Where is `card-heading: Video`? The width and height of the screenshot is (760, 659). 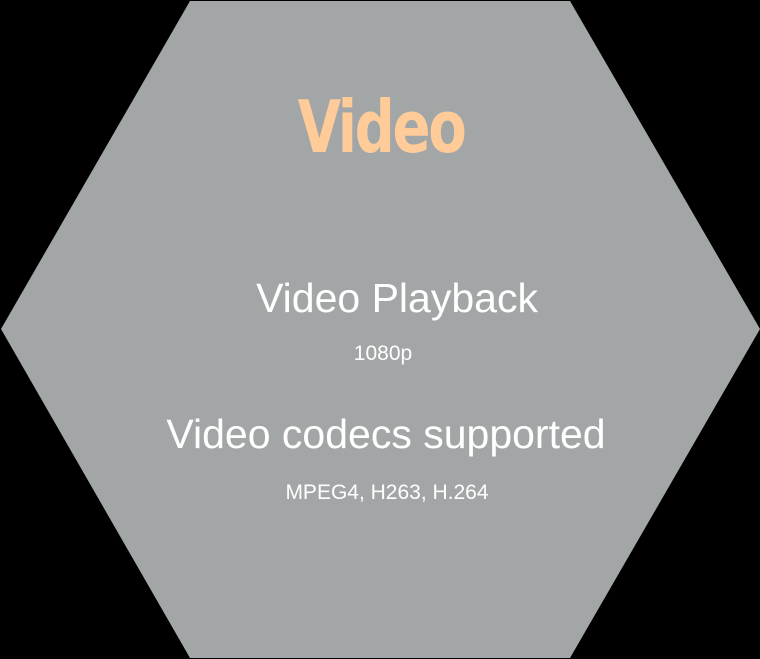
card-heading: Video is located at coordinates (382, 127).